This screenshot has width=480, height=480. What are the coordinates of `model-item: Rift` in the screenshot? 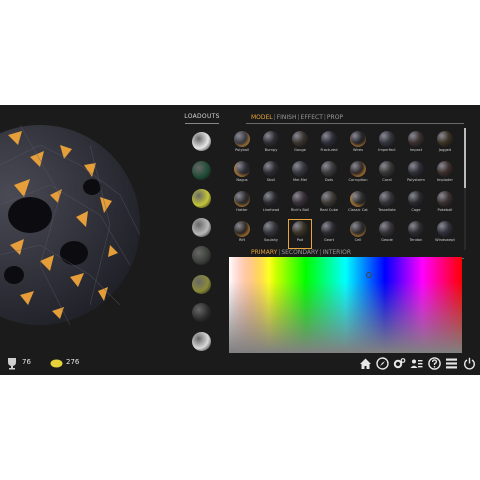 It's located at (242, 234).